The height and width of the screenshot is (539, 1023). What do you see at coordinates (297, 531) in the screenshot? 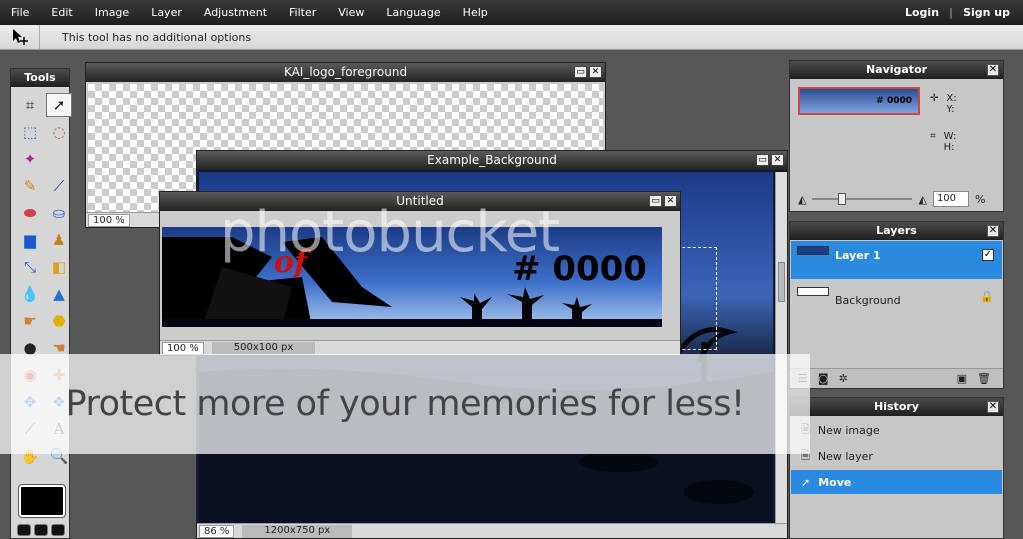
I see `image-size: 1200x750 px` at bounding box center [297, 531].